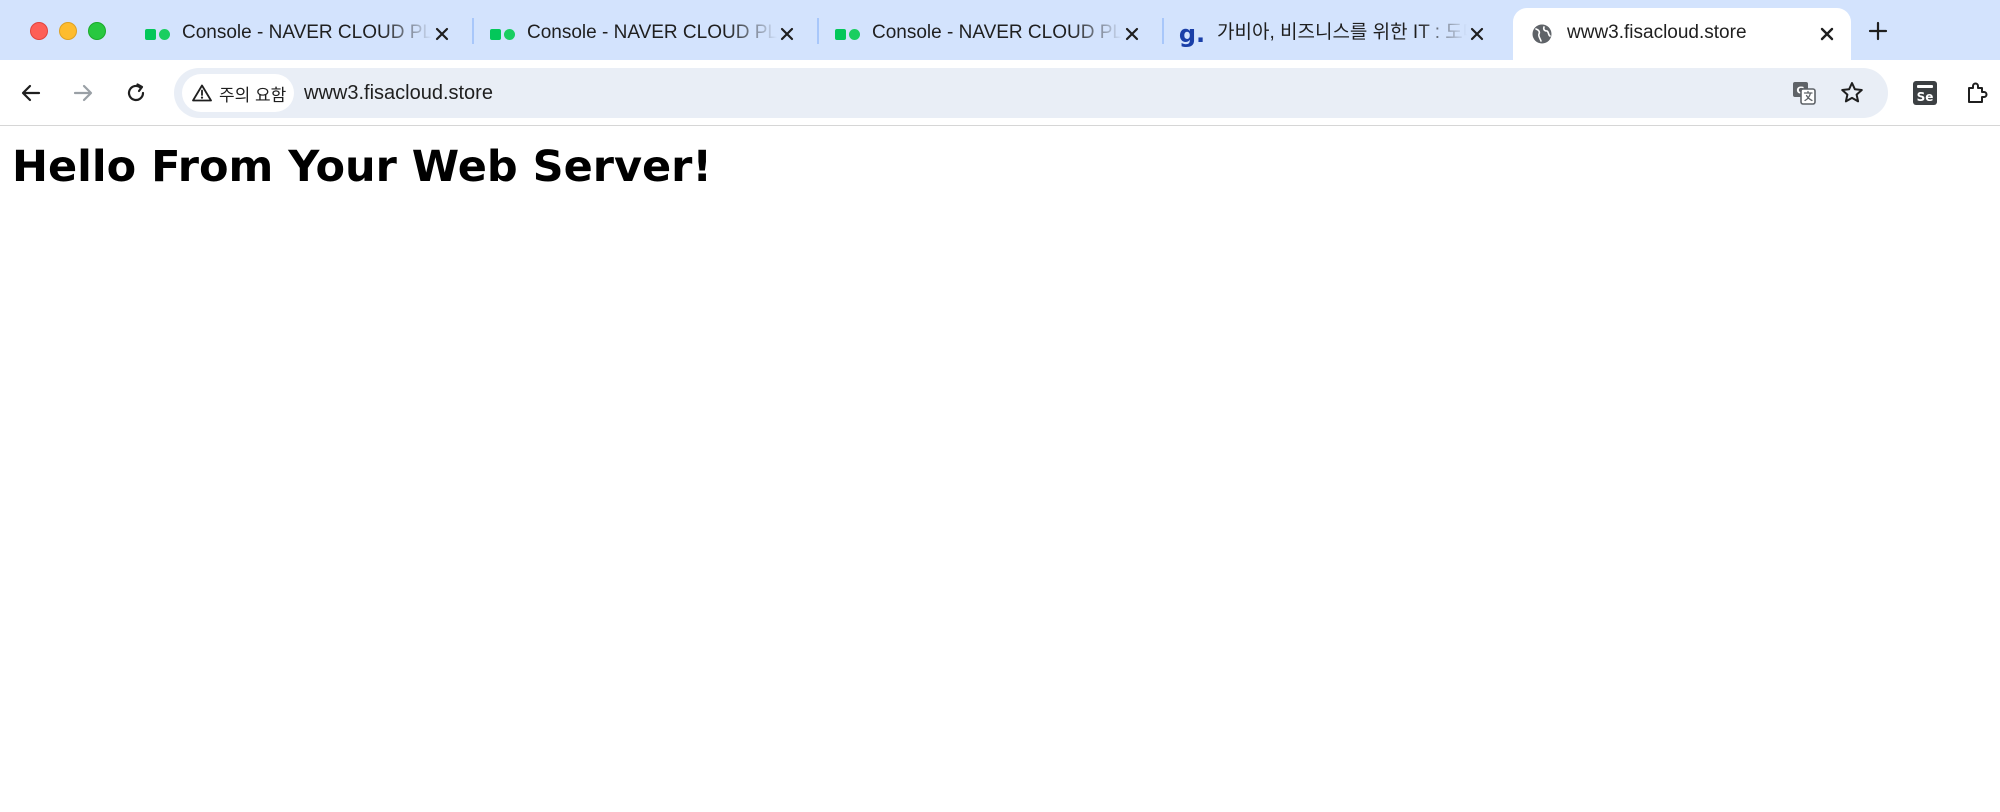 The width and height of the screenshot is (2000, 812). What do you see at coordinates (1657, 32) in the screenshot?
I see `tab-title: www3.fisacloud.store` at bounding box center [1657, 32].